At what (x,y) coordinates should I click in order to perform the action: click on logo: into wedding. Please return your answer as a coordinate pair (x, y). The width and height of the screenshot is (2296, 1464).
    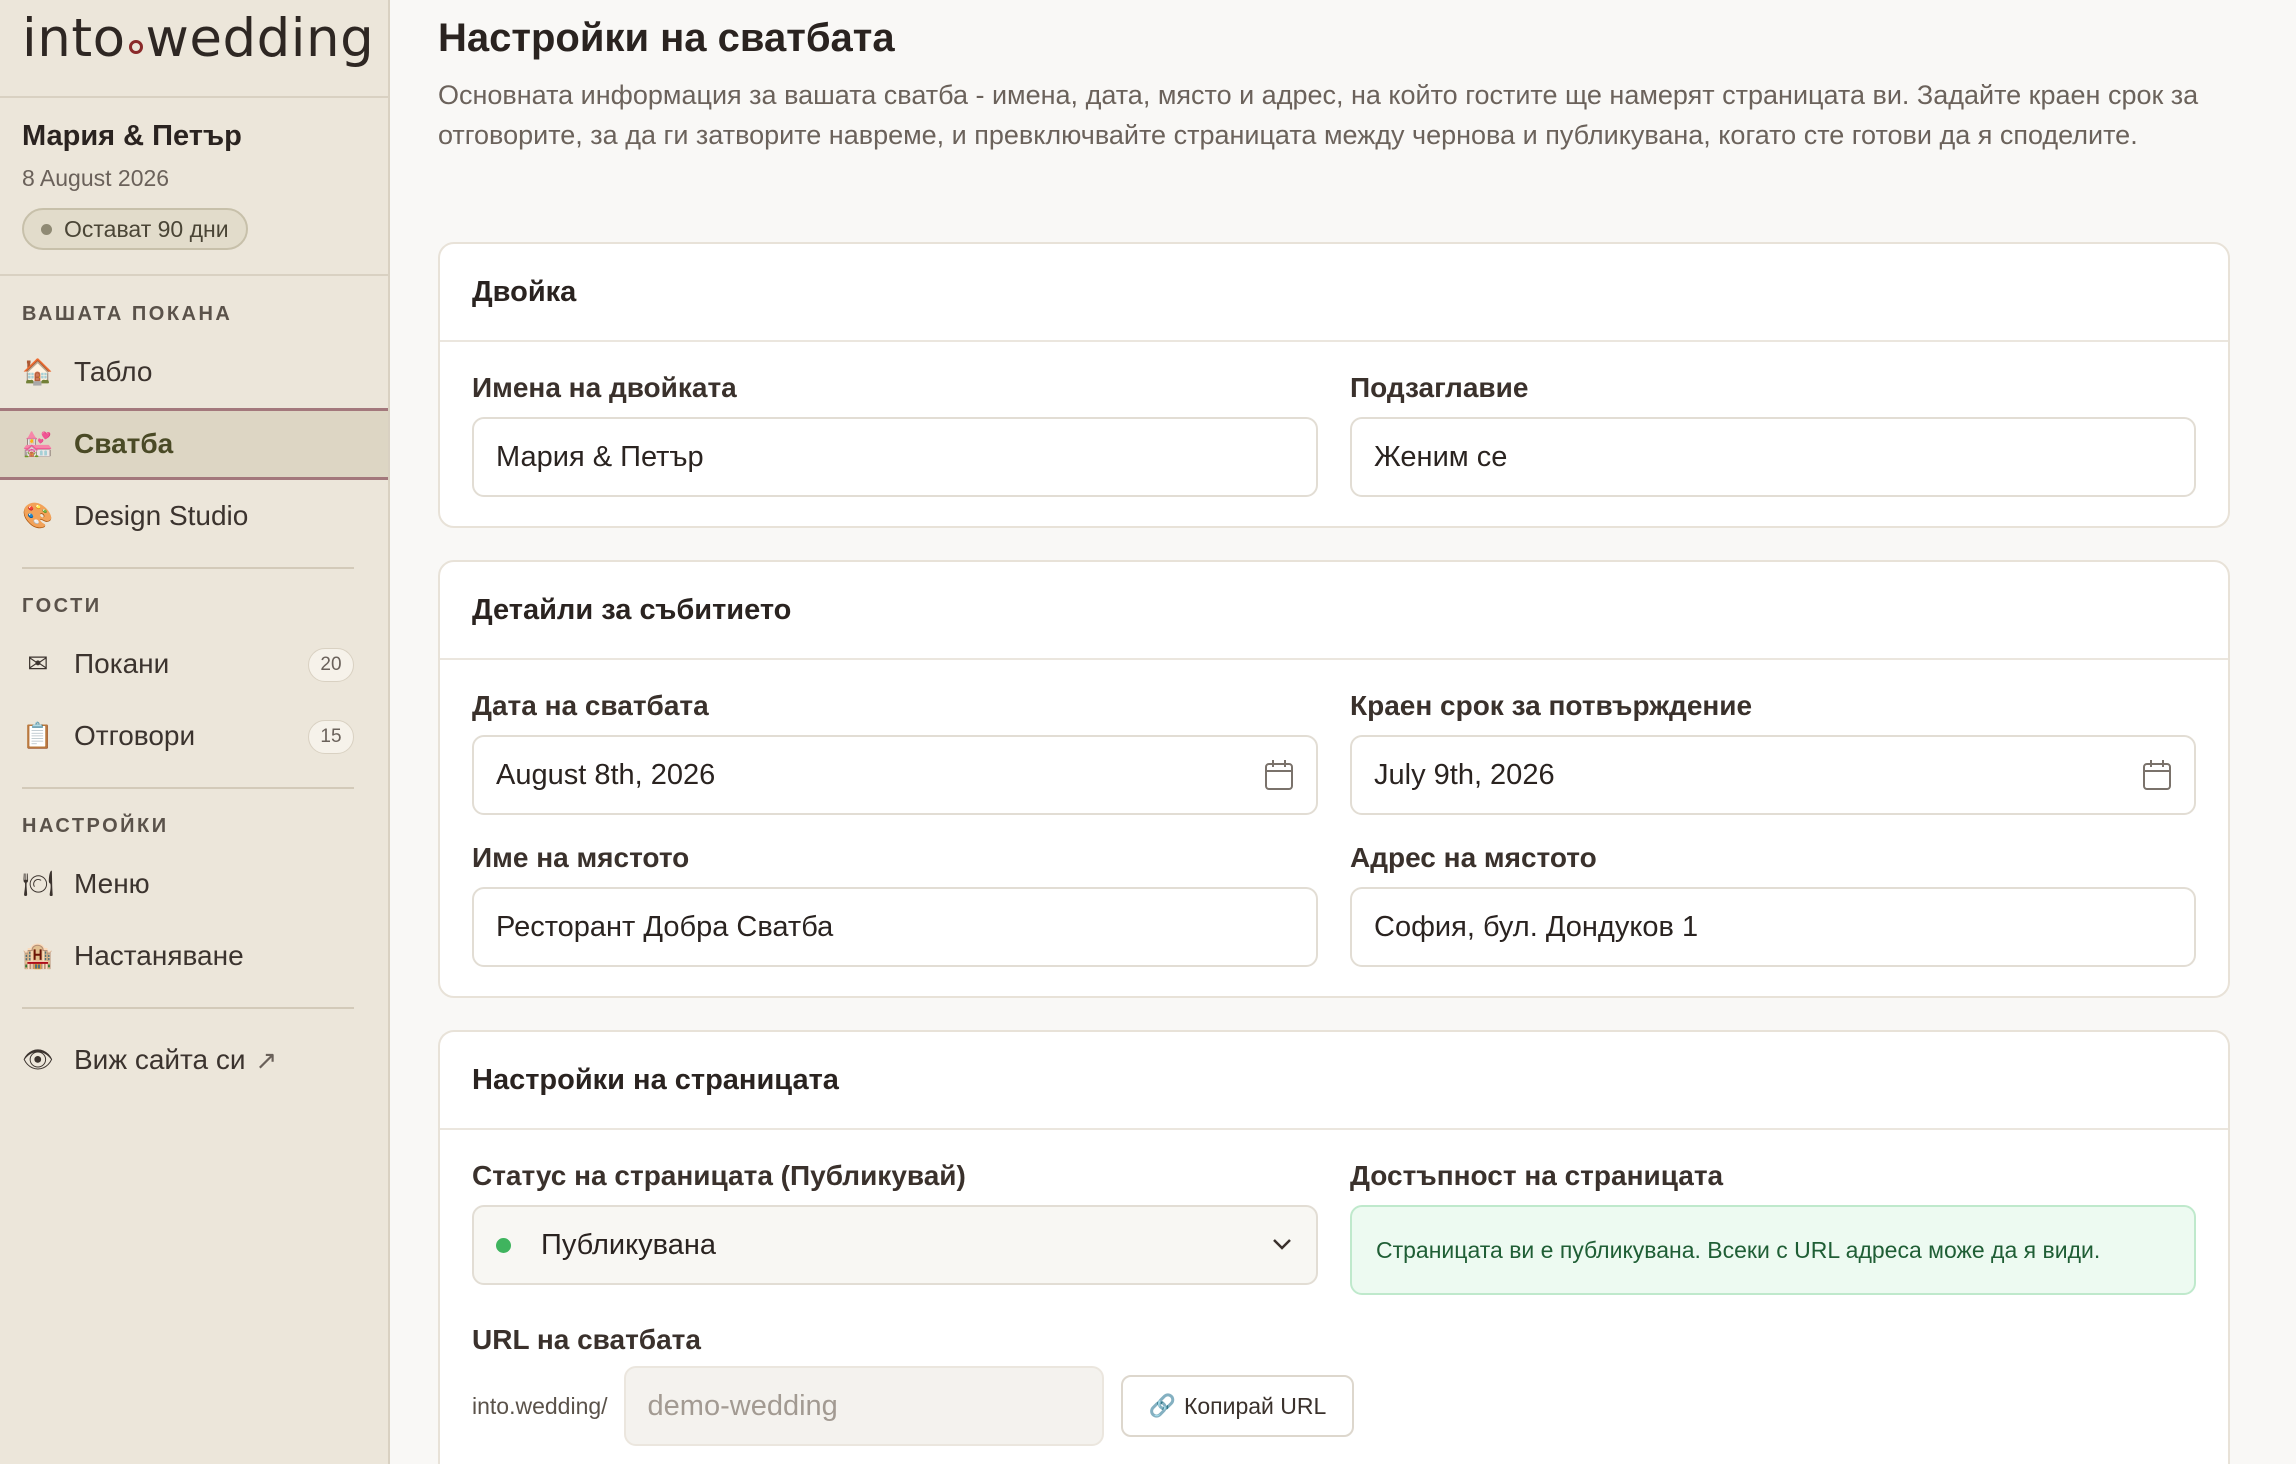
    Looking at the image, I should click on (194, 49).